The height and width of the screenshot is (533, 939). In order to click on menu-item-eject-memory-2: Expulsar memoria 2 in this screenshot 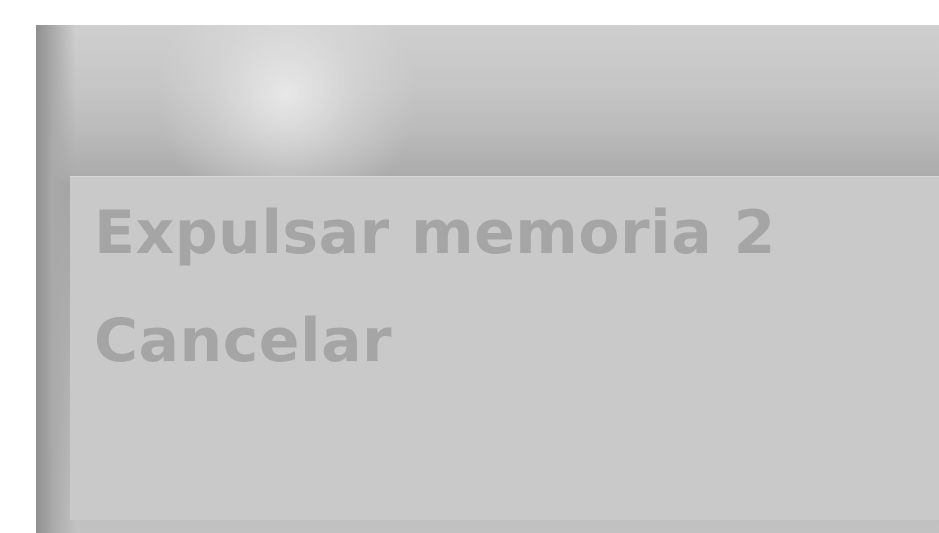, I will do `click(435, 233)`.